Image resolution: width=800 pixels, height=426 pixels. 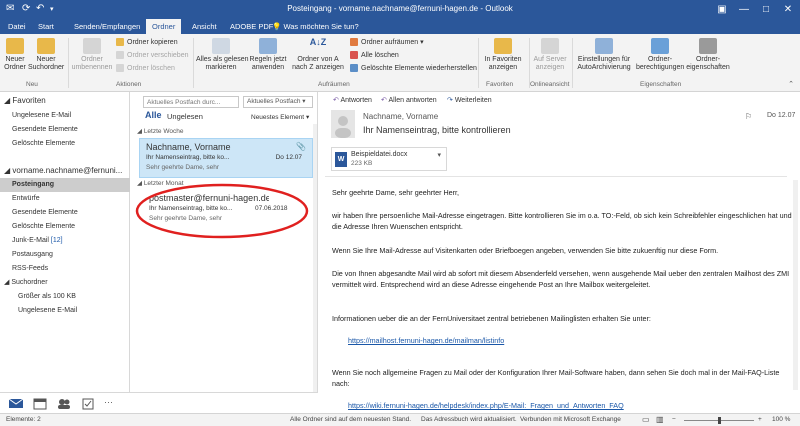 I want to click on attachment-name: Beispieldatei.docx, so click(x=379, y=154).